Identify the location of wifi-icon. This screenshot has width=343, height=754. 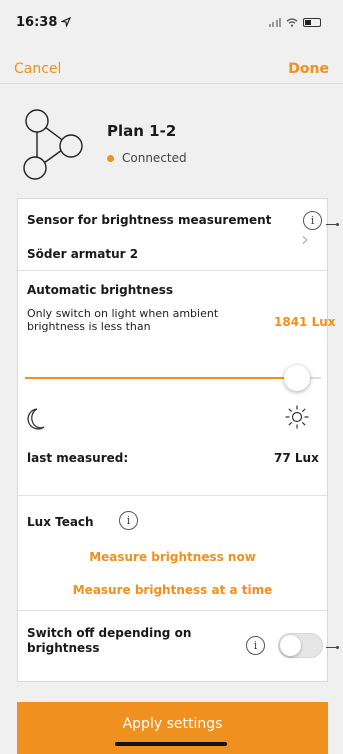
(292, 22).